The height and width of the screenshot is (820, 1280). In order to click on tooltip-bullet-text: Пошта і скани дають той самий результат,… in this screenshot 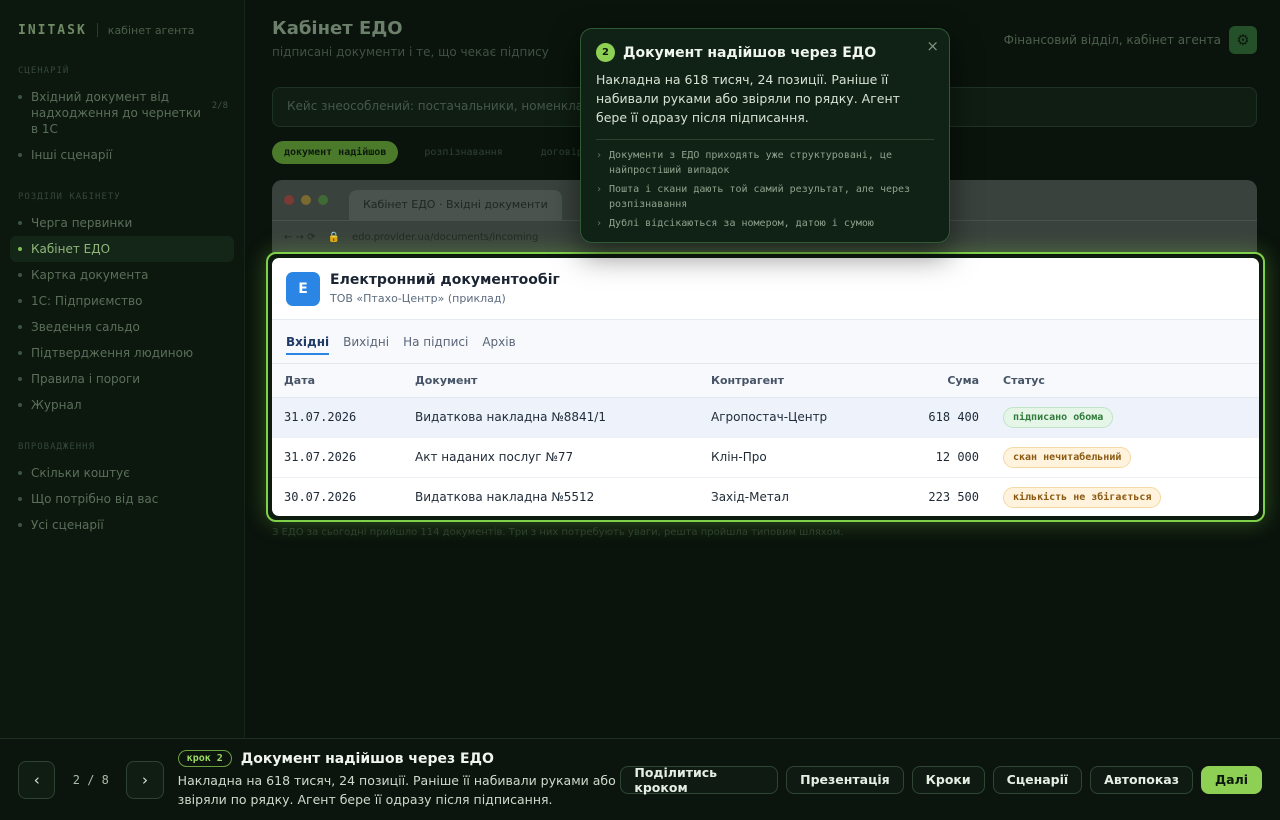, I will do `click(760, 197)`.